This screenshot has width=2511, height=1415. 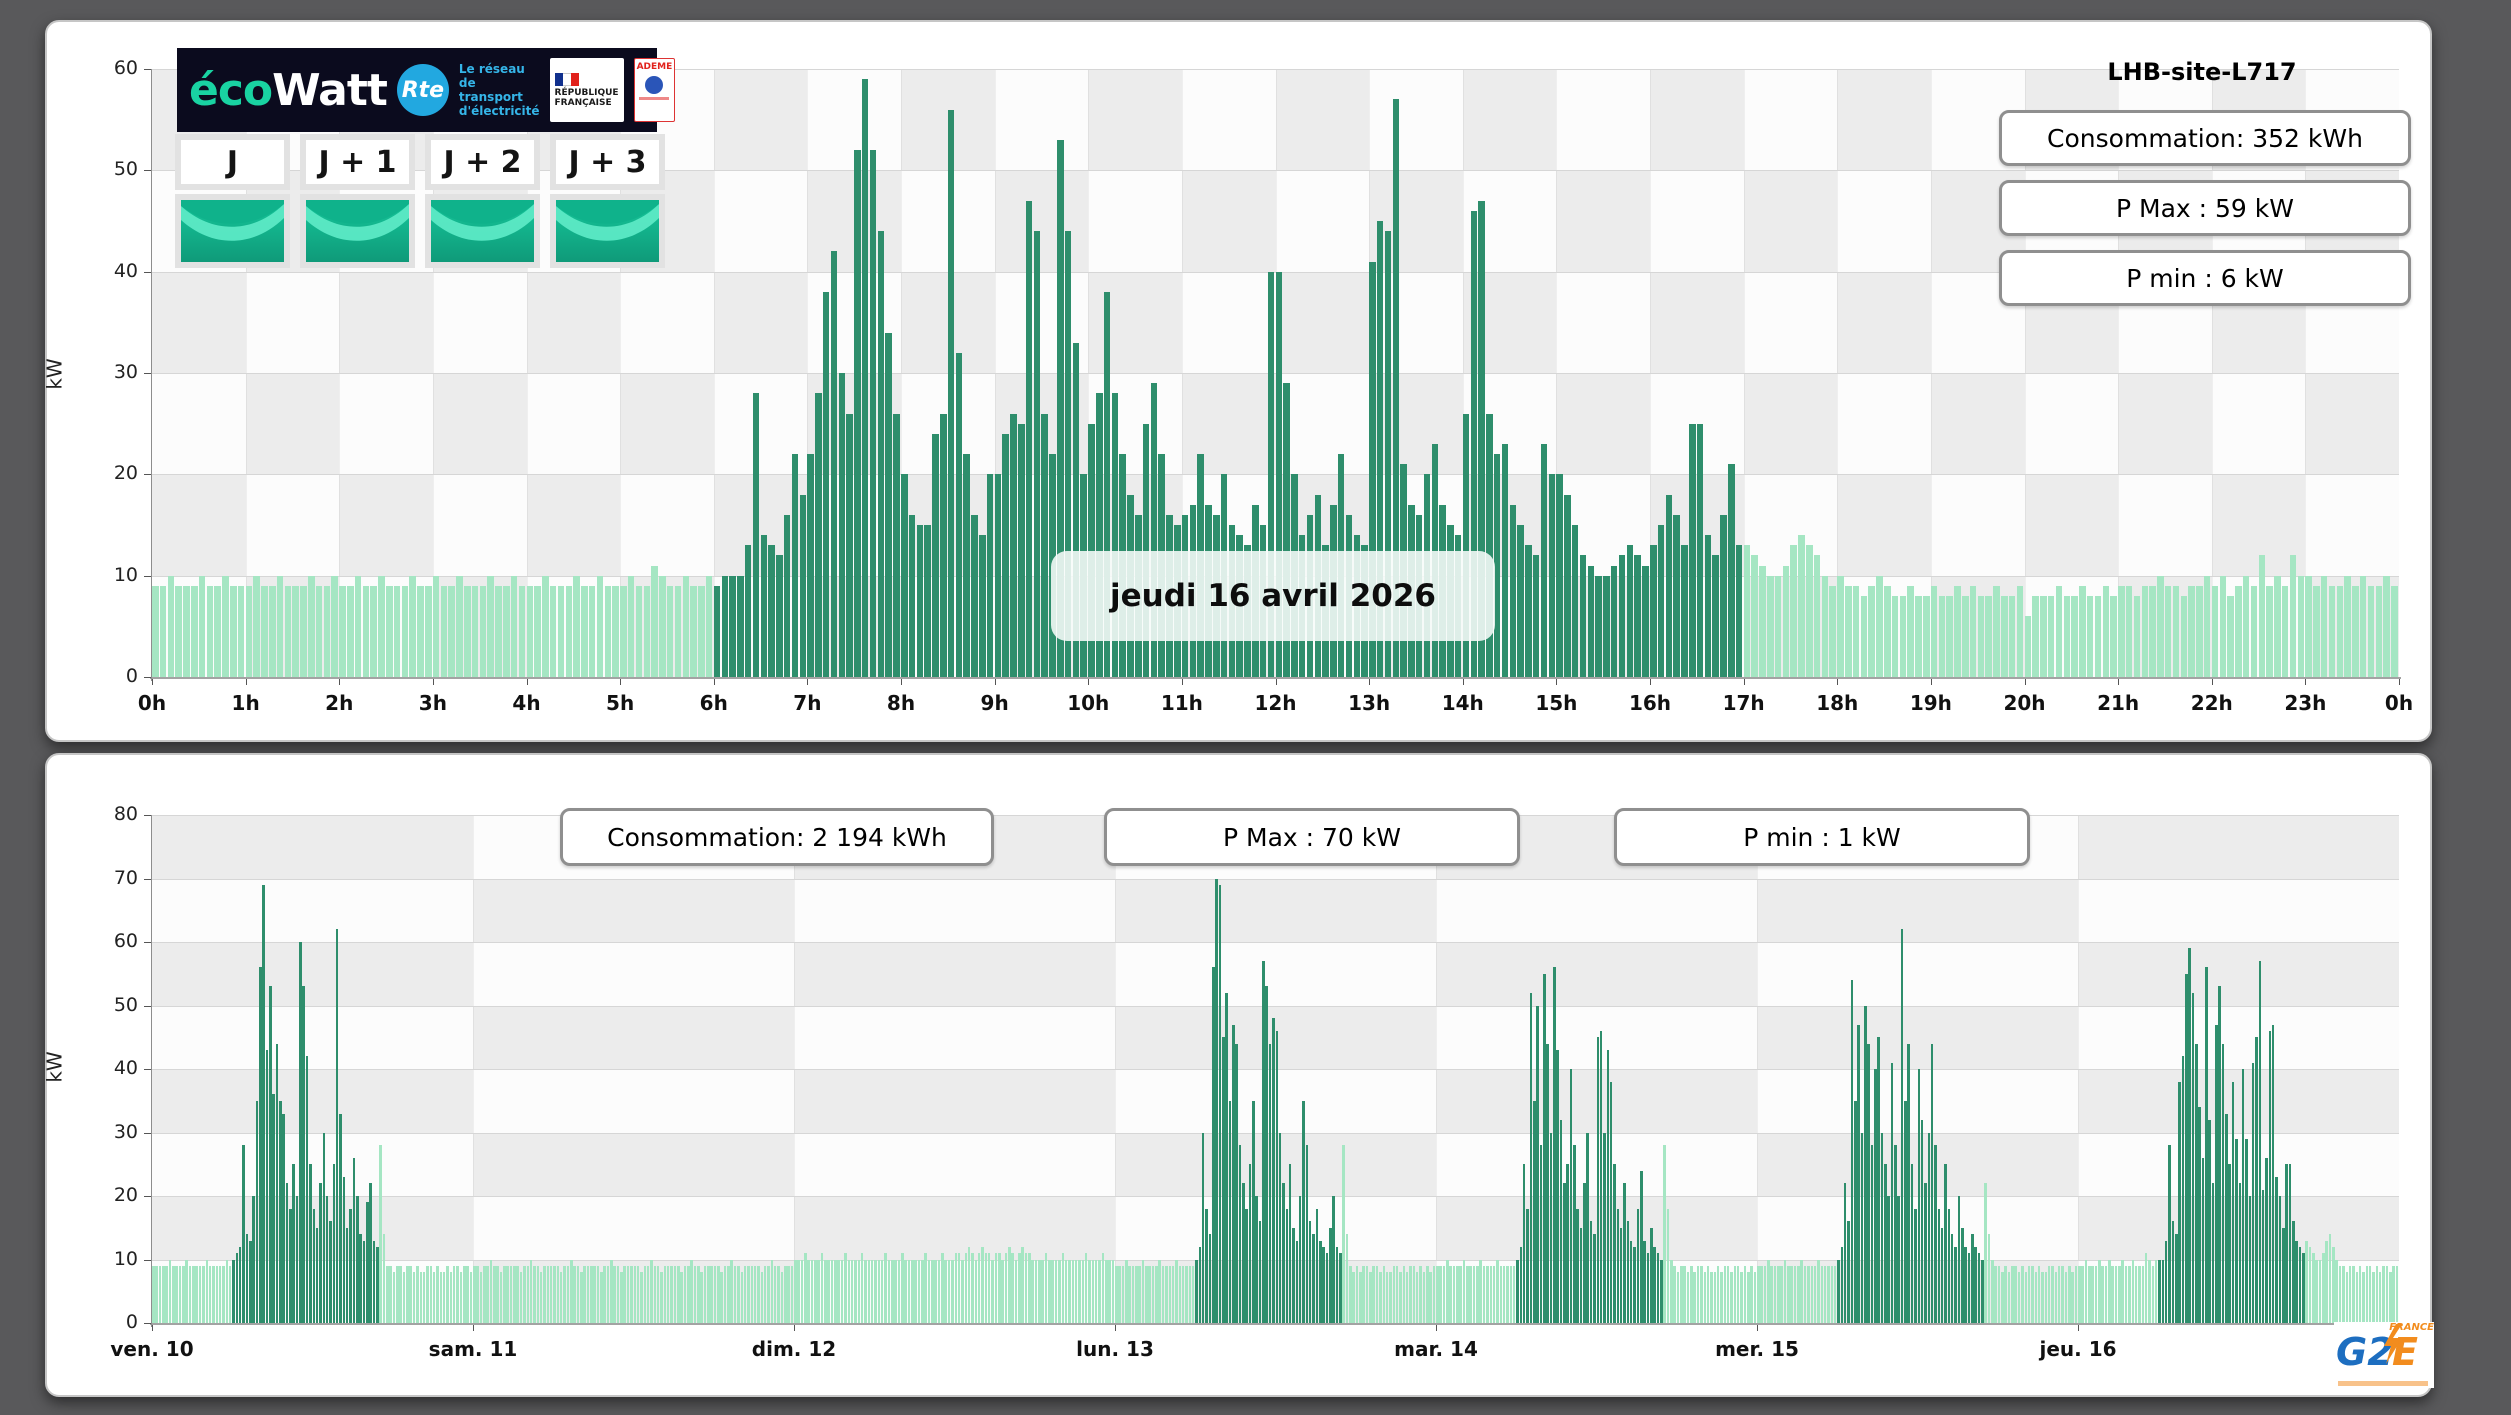 What do you see at coordinates (1462, 703) in the screenshot?
I see `x-tick-label: 14h` at bounding box center [1462, 703].